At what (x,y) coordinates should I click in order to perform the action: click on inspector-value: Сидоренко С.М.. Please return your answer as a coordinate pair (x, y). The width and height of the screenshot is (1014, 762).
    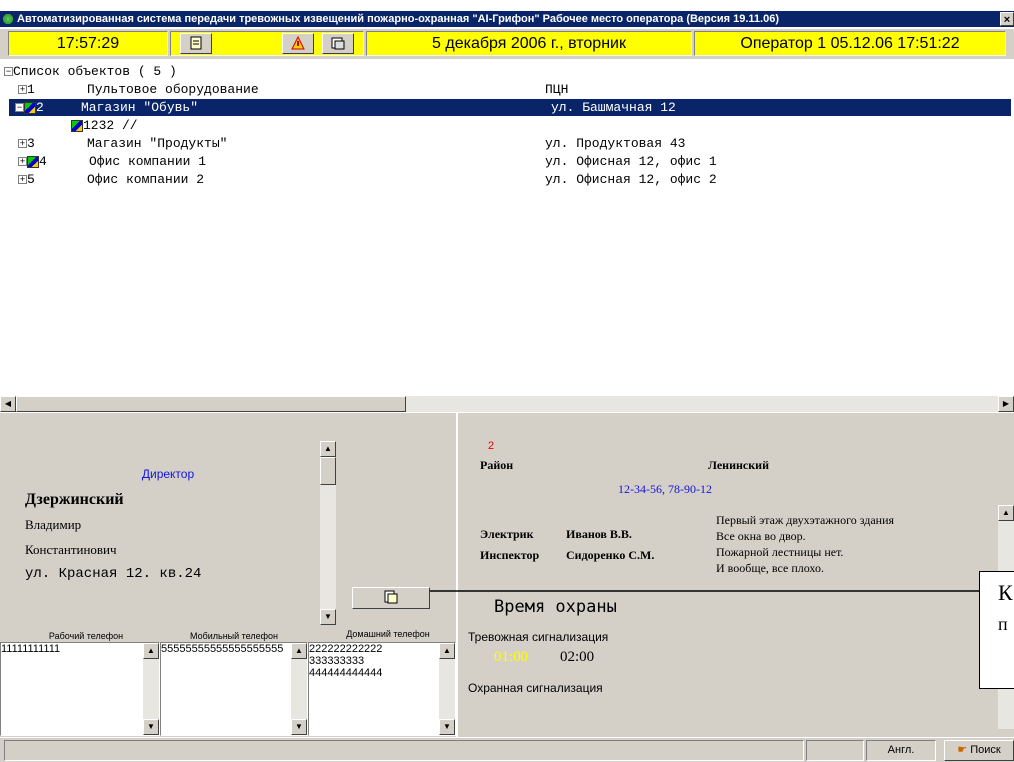
    Looking at the image, I should click on (610, 555).